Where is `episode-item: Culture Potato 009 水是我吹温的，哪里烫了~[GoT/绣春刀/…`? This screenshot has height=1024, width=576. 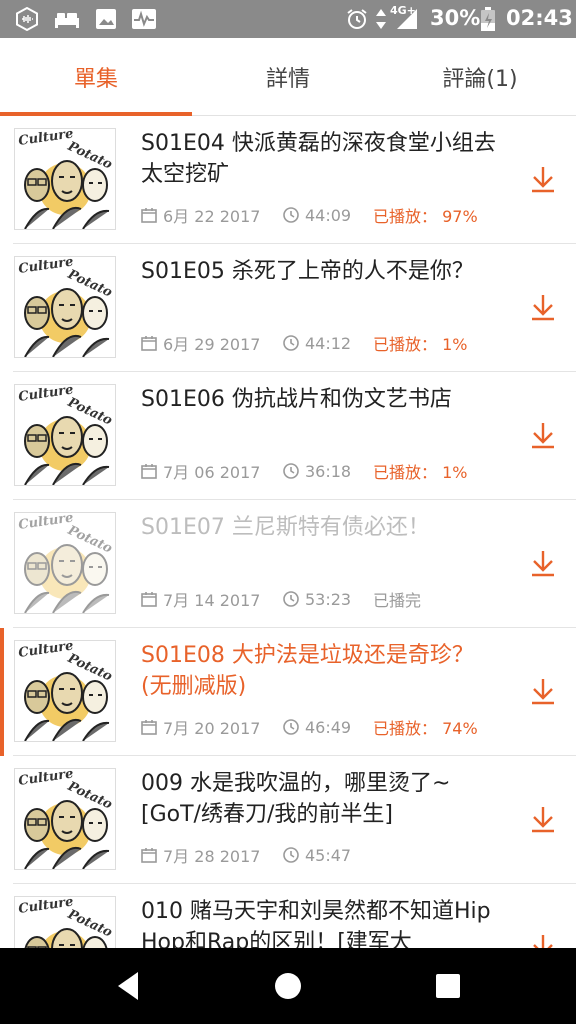 episode-item: Culture Potato 009 水是我吹温的，哪里烫了~[GoT/绣春刀/… is located at coordinates (288, 820).